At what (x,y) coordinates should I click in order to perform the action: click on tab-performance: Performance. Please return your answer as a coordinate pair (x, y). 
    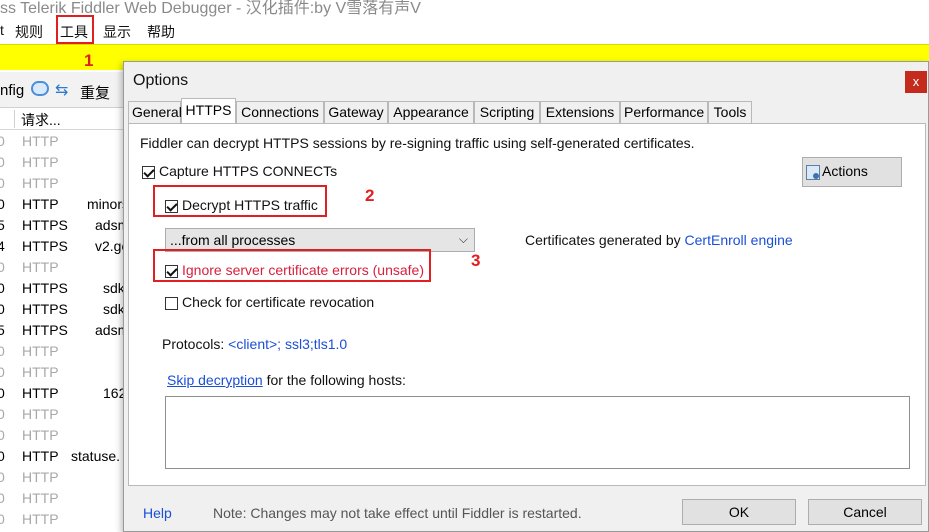
    Looking at the image, I should click on (664, 112).